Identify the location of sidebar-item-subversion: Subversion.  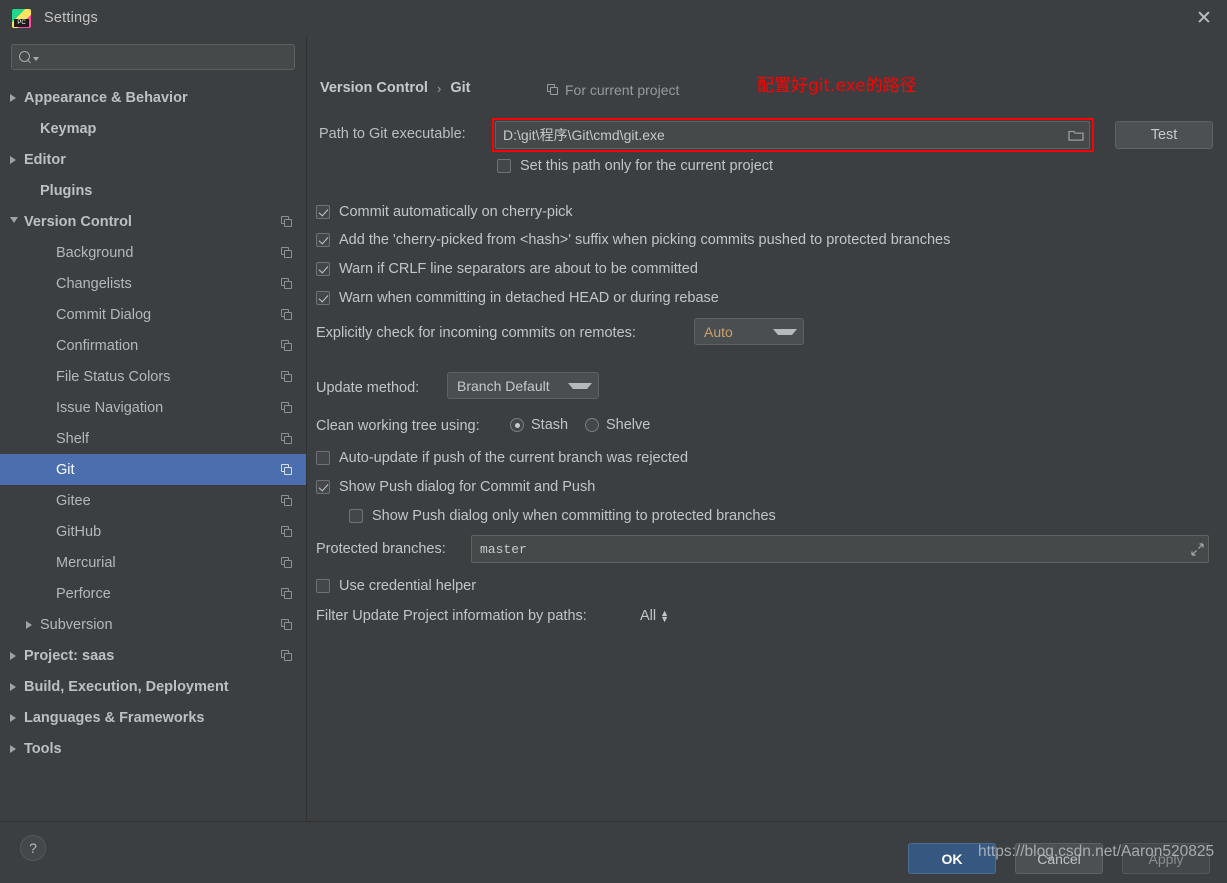
(153, 624).